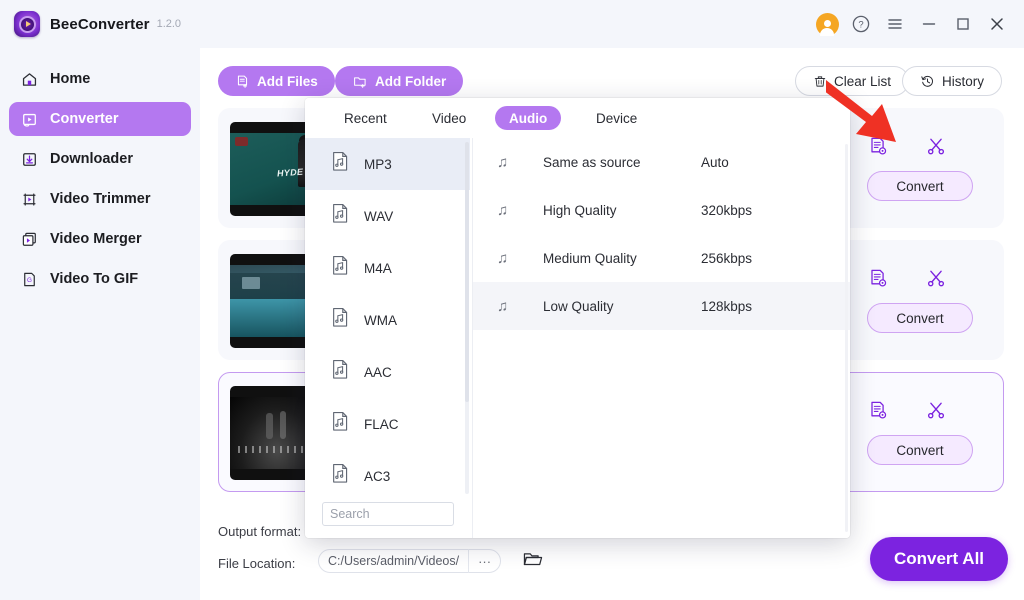 The image size is (1024, 600). Describe the element at coordinates (727, 306) in the screenshot. I see `quality-bitrate: 128kbps` at that location.